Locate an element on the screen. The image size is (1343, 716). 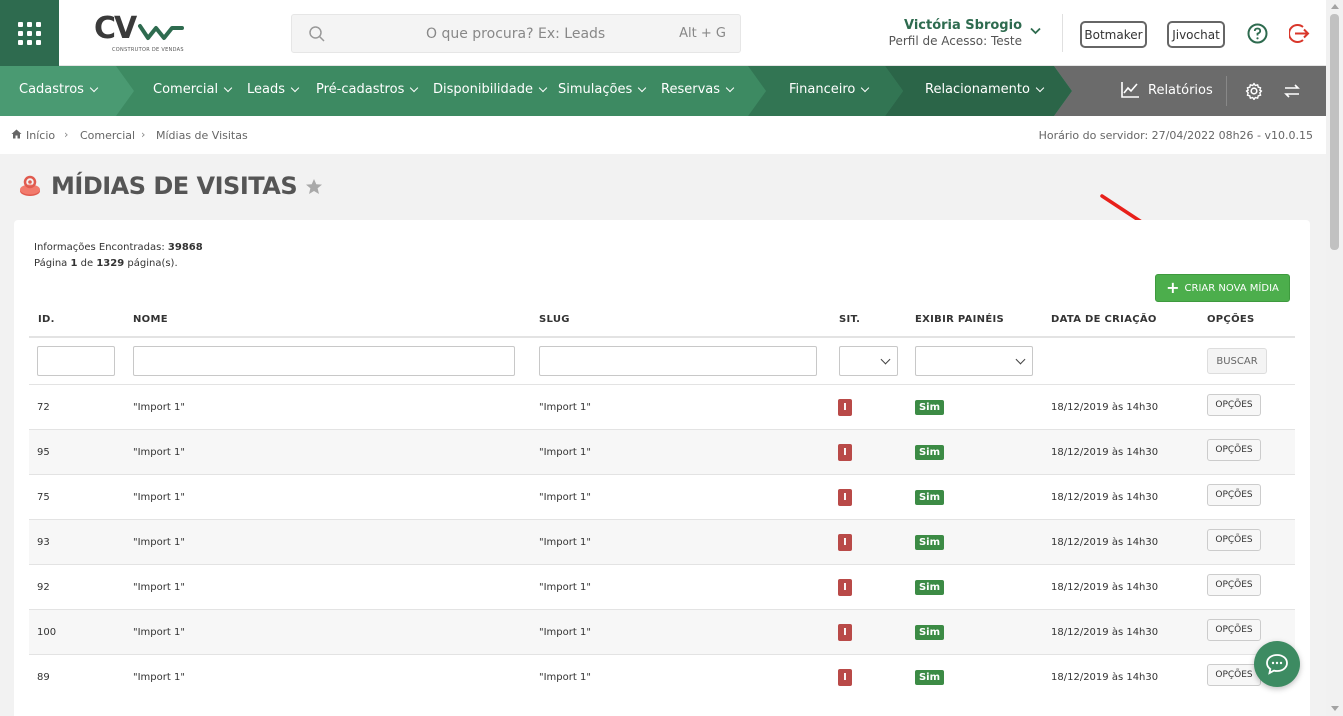
menu-financeiro: Financeiro is located at coordinates (829, 89).